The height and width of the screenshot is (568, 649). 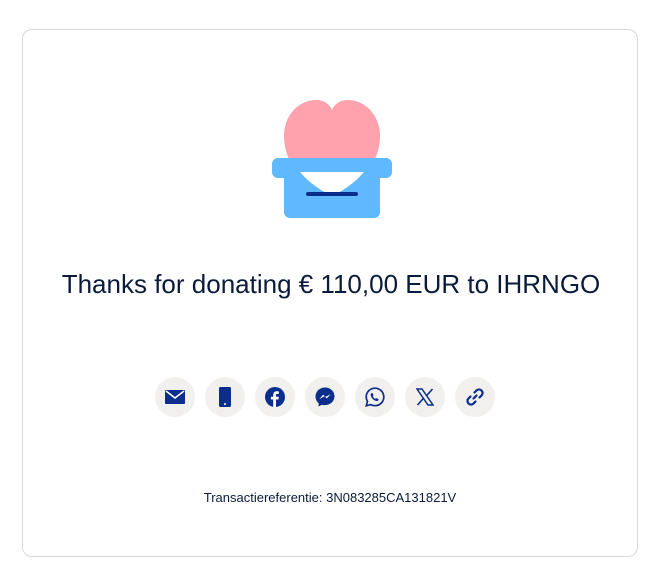 I want to click on envelope-icon, so click(x=175, y=397).